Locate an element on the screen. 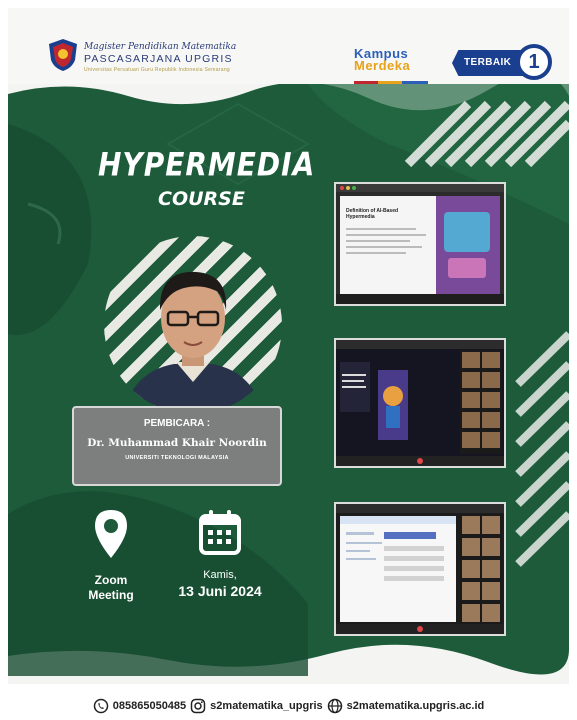 The height and width of the screenshot is (720, 577). footer-phone: 085865050485 is located at coordinates (149, 706).